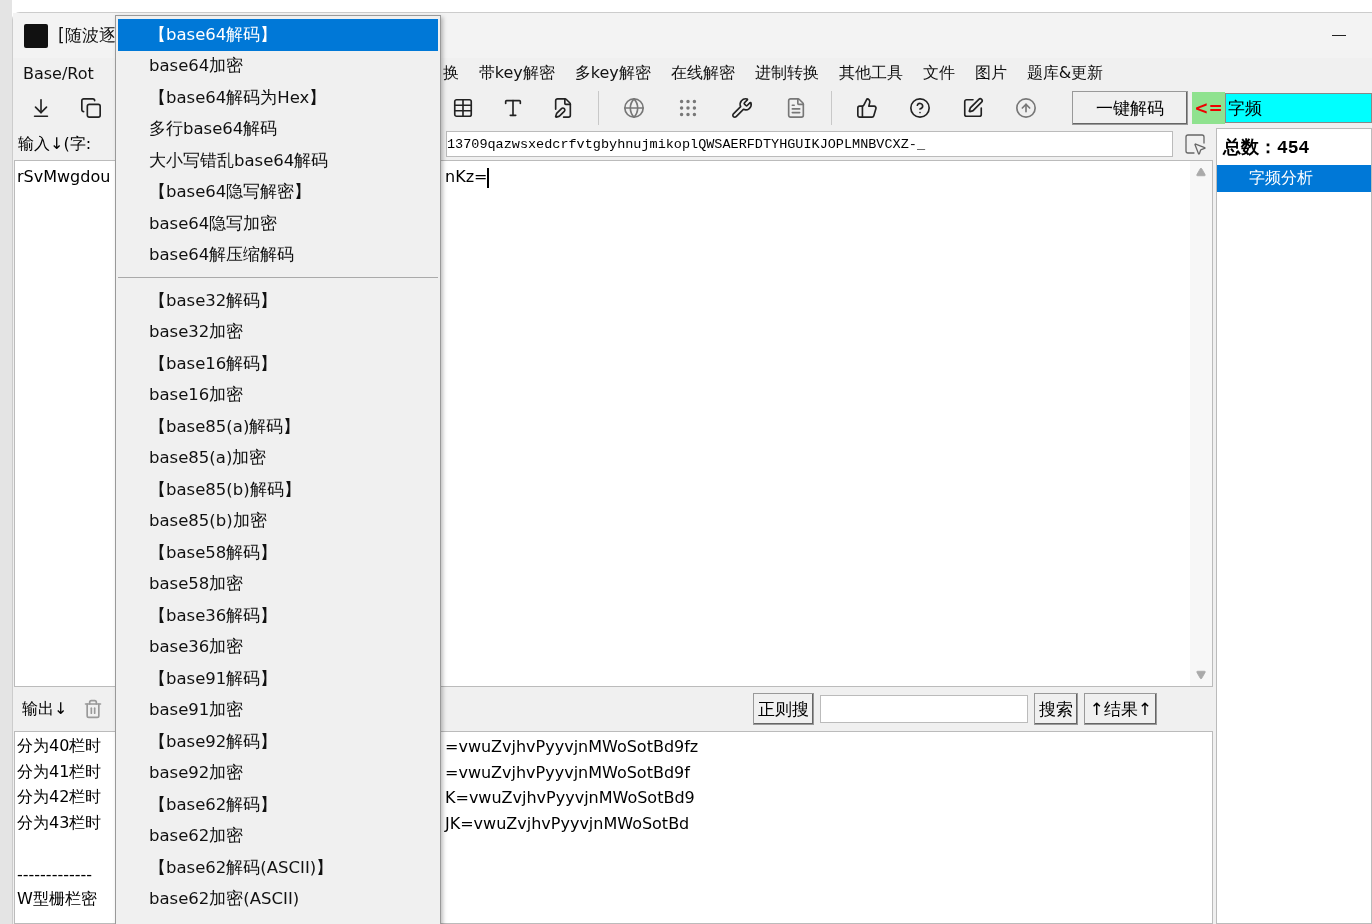 The image size is (1372, 924). I want to click on menu-item: 图片, so click(990, 73).